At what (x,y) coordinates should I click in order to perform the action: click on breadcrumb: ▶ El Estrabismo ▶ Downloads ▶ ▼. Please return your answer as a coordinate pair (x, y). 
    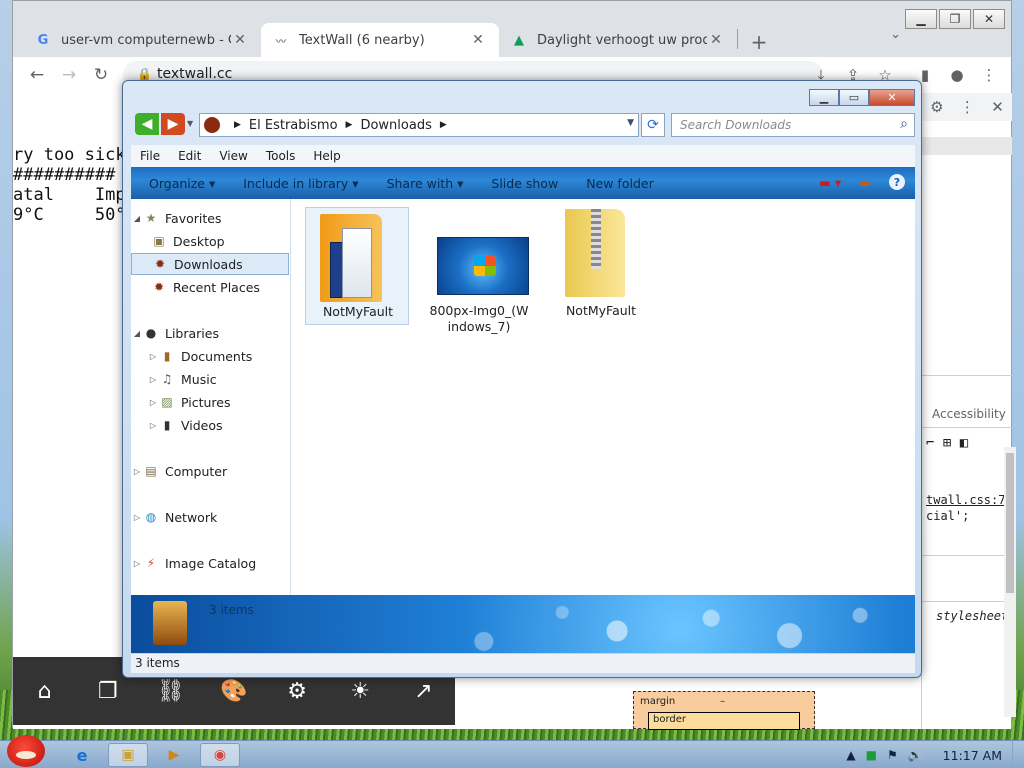
    Looking at the image, I should click on (419, 125).